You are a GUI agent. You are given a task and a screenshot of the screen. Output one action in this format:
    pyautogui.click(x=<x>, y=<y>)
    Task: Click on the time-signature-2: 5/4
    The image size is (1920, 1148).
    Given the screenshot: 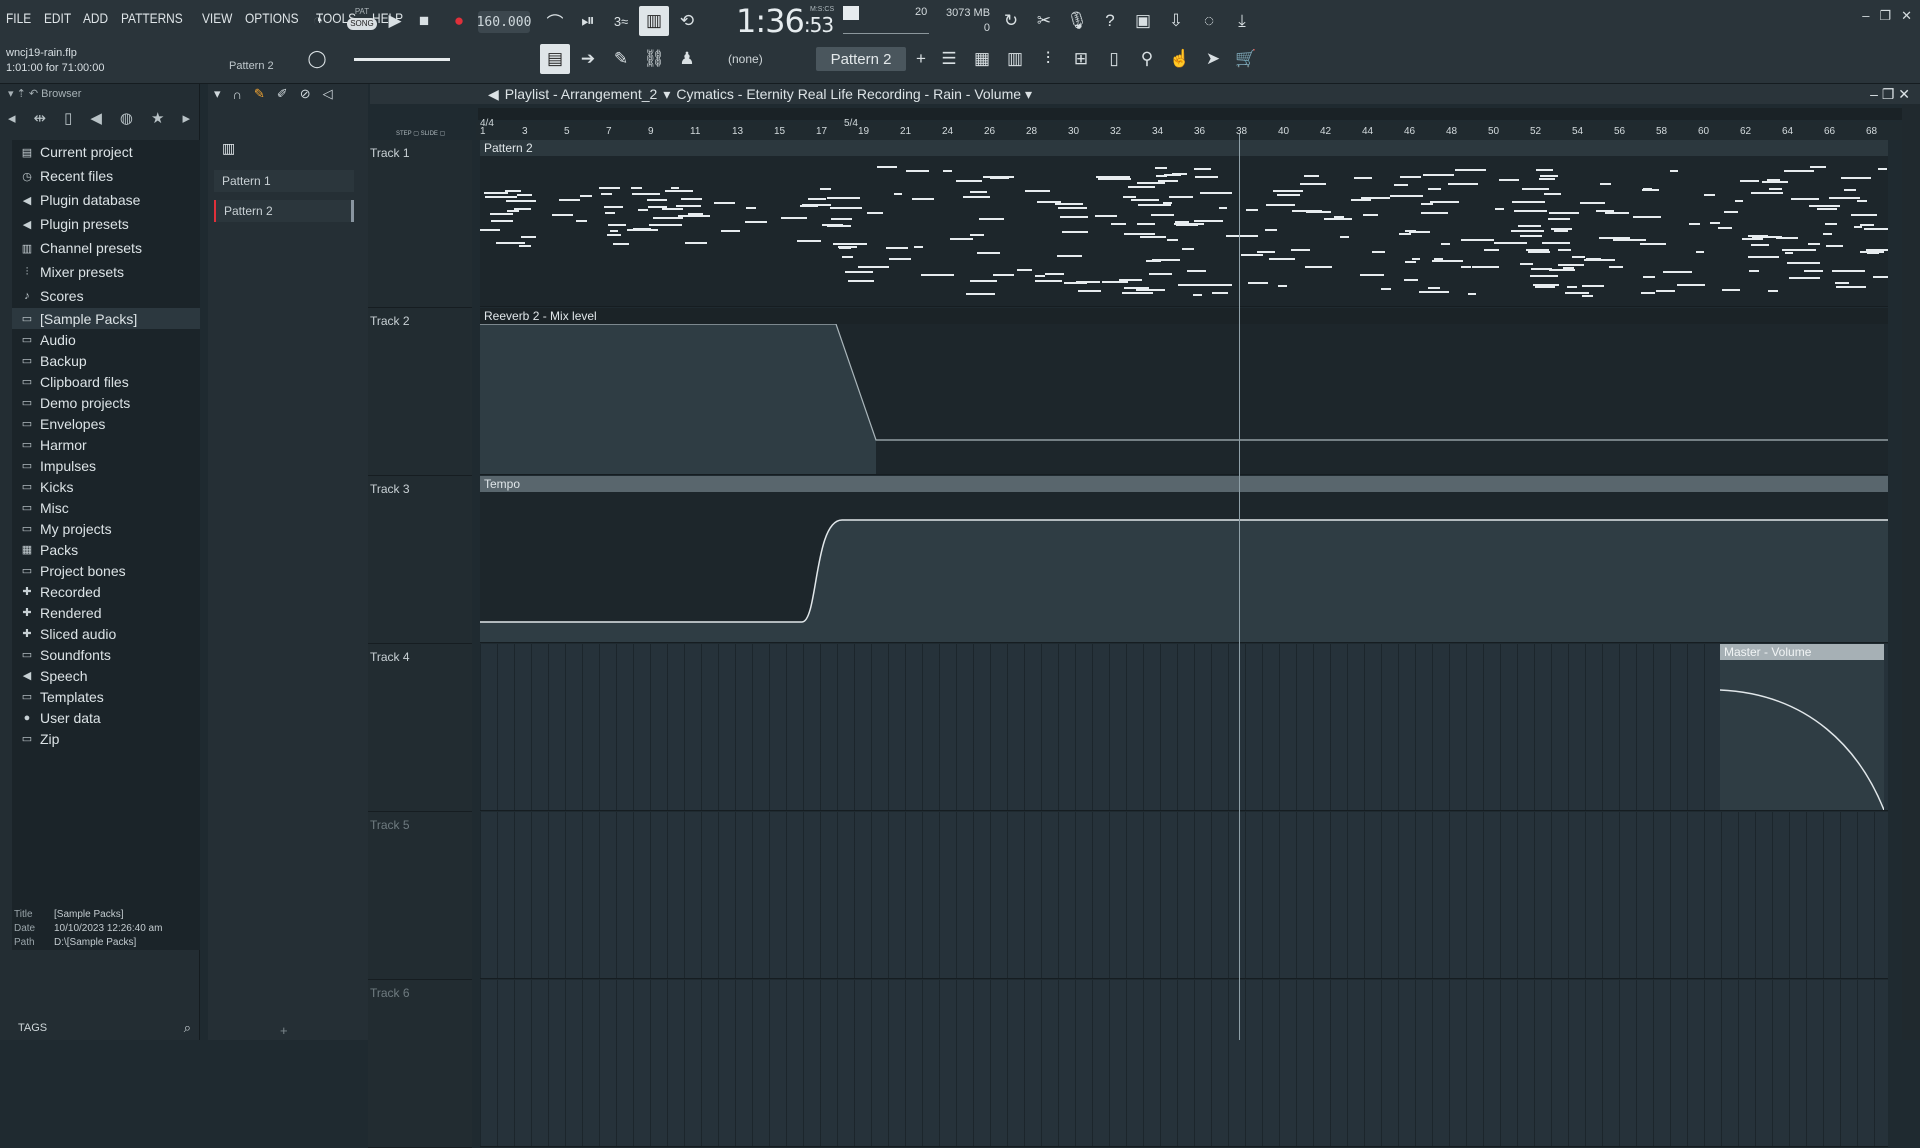 What is the action you would take?
    pyautogui.click(x=851, y=123)
    